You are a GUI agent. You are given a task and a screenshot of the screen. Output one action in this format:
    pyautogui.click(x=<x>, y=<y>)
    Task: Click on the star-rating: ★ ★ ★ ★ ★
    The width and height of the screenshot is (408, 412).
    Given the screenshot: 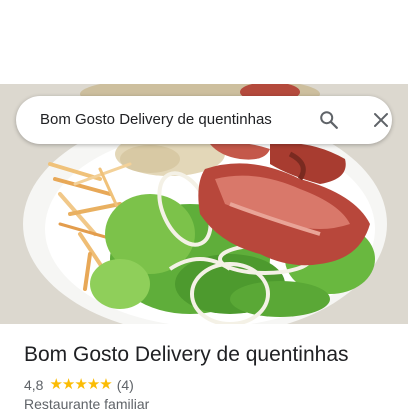 What is the action you would take?
    pyautogui.click(x=80, y=385)
    